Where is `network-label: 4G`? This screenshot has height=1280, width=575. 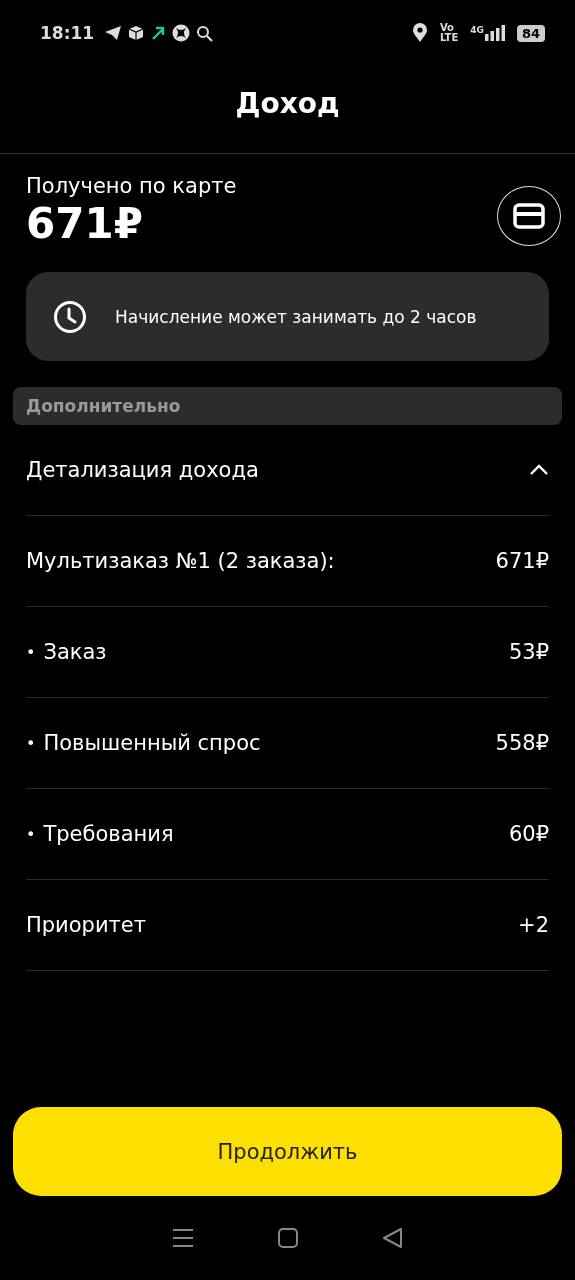 network-label: 4G is located at coordinates (477, 30).